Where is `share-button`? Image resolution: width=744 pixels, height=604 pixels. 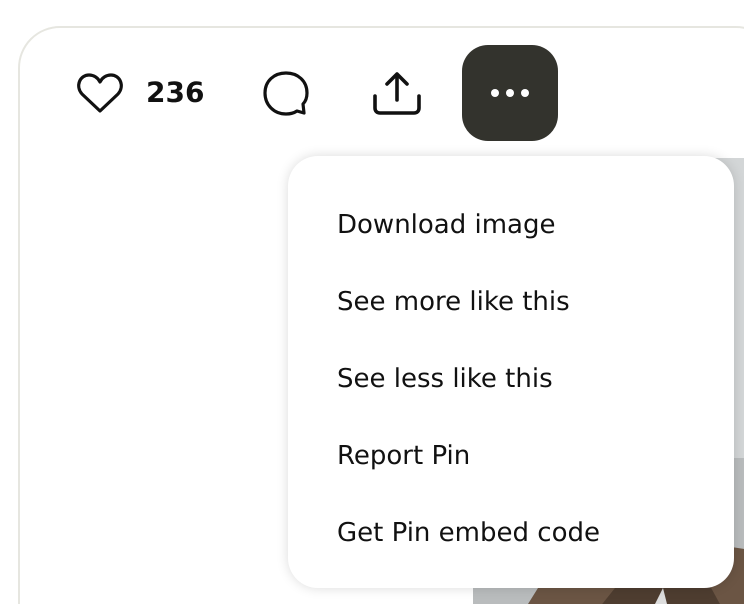
share-button is located at coordinates (397, 93).